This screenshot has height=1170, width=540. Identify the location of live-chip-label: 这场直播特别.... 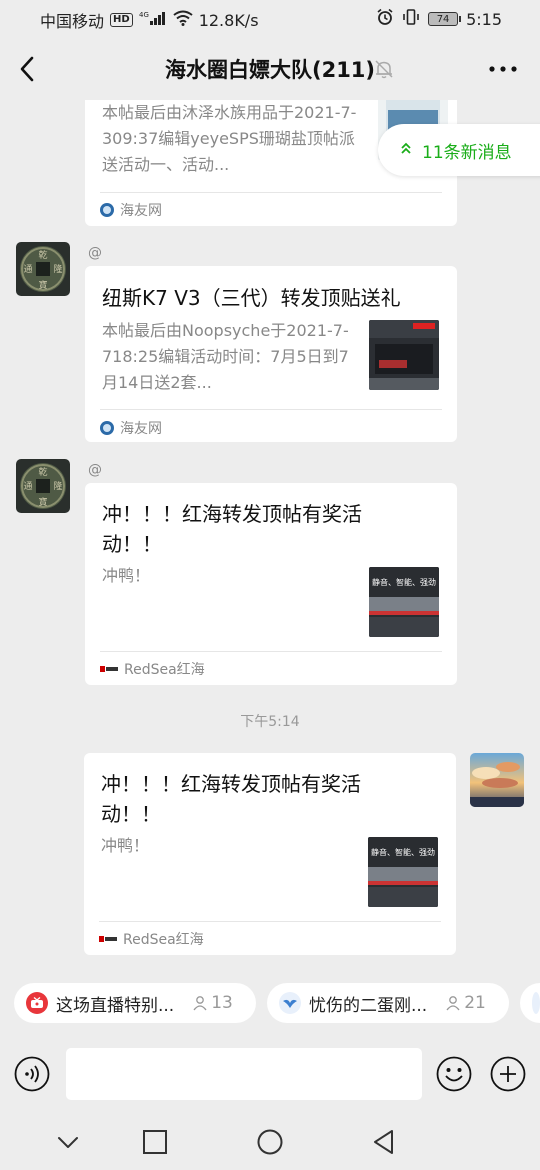
(115, 1005).